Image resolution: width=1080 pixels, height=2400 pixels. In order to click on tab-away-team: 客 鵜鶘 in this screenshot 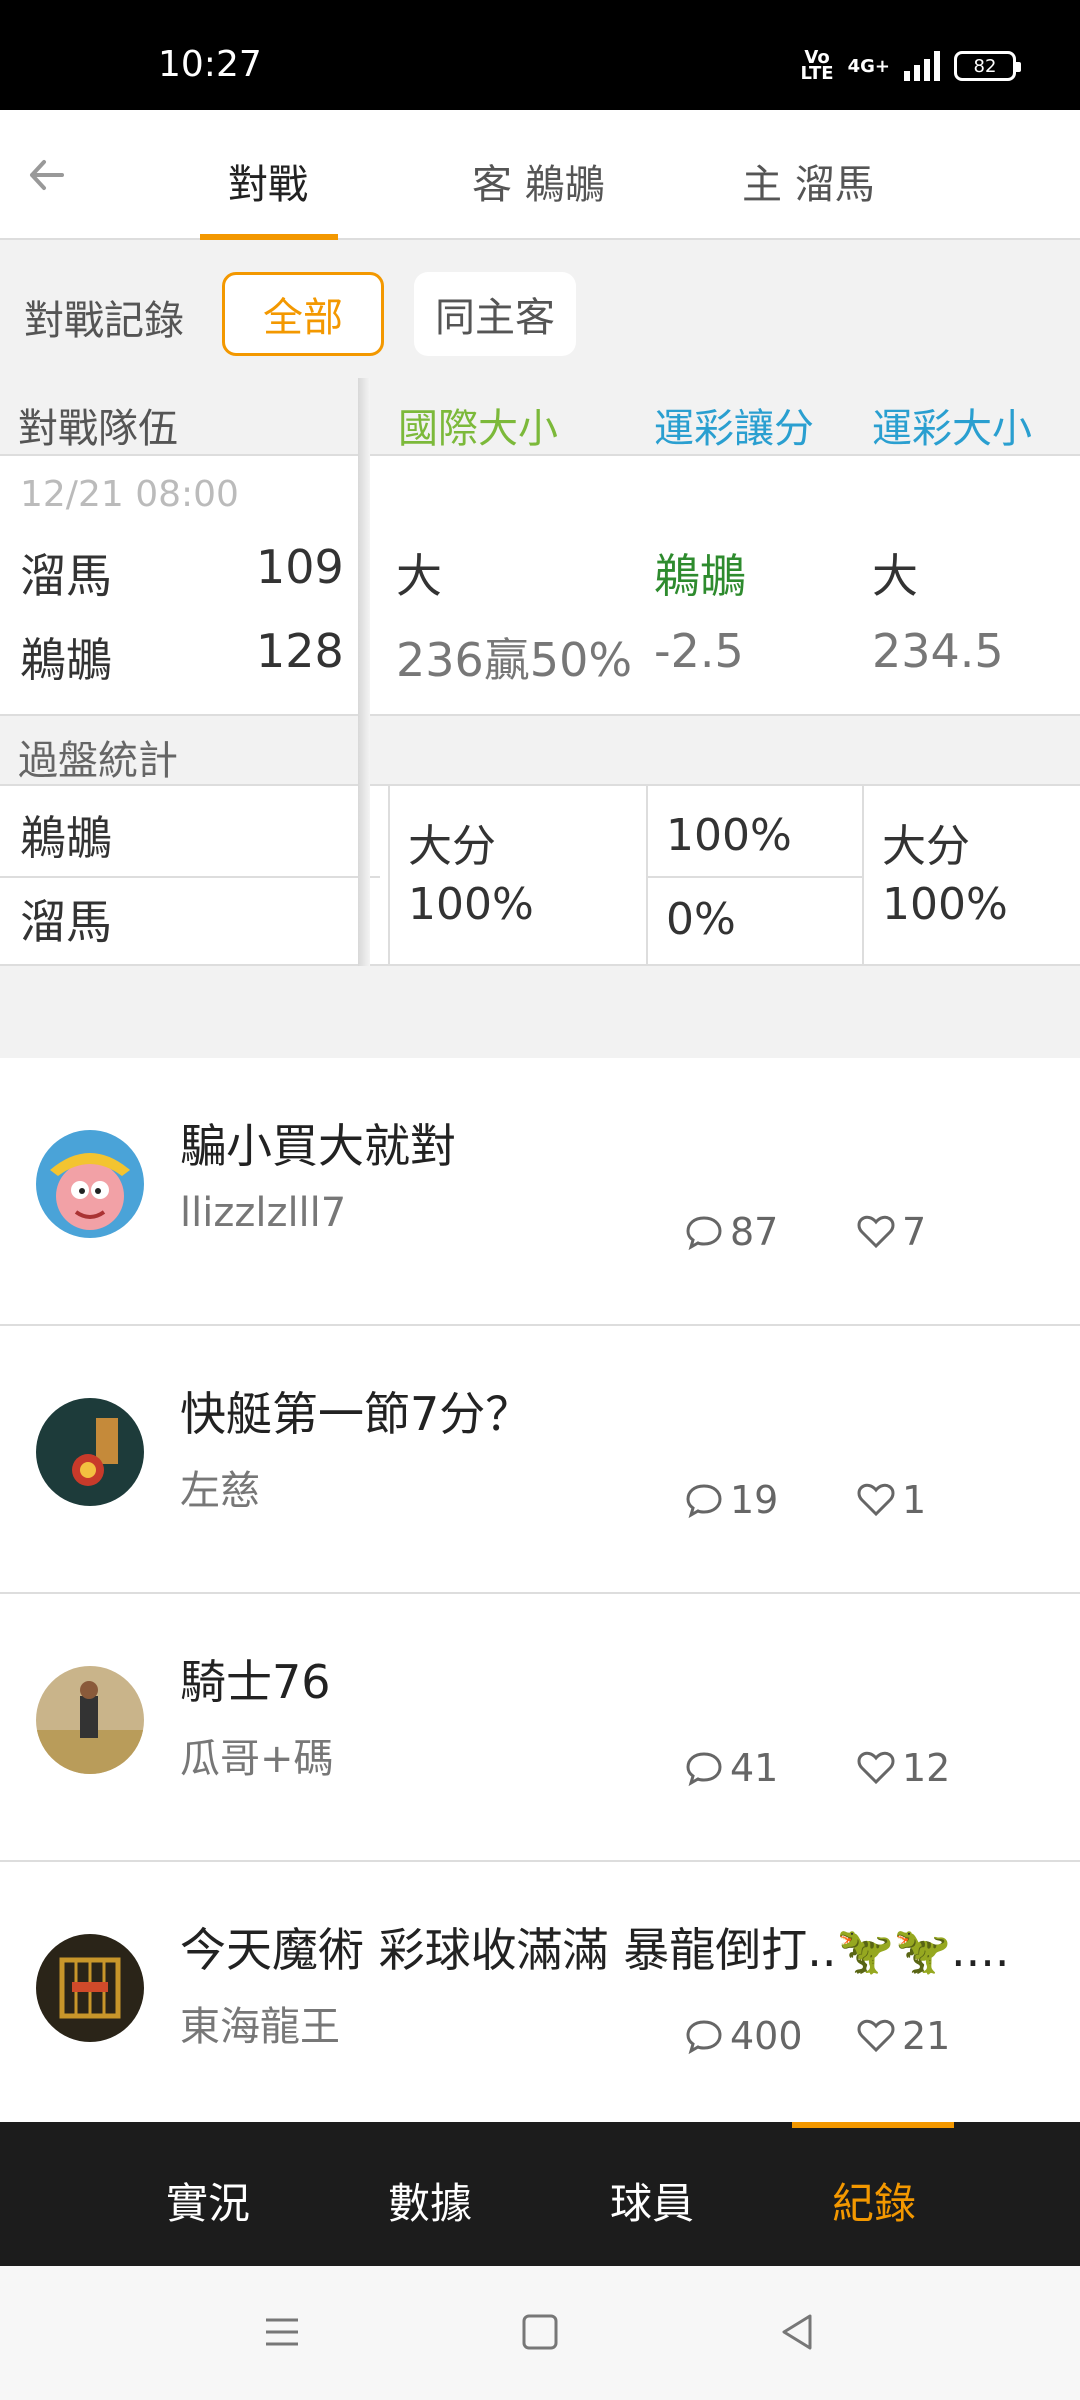, I will do `click(538, 181)`.